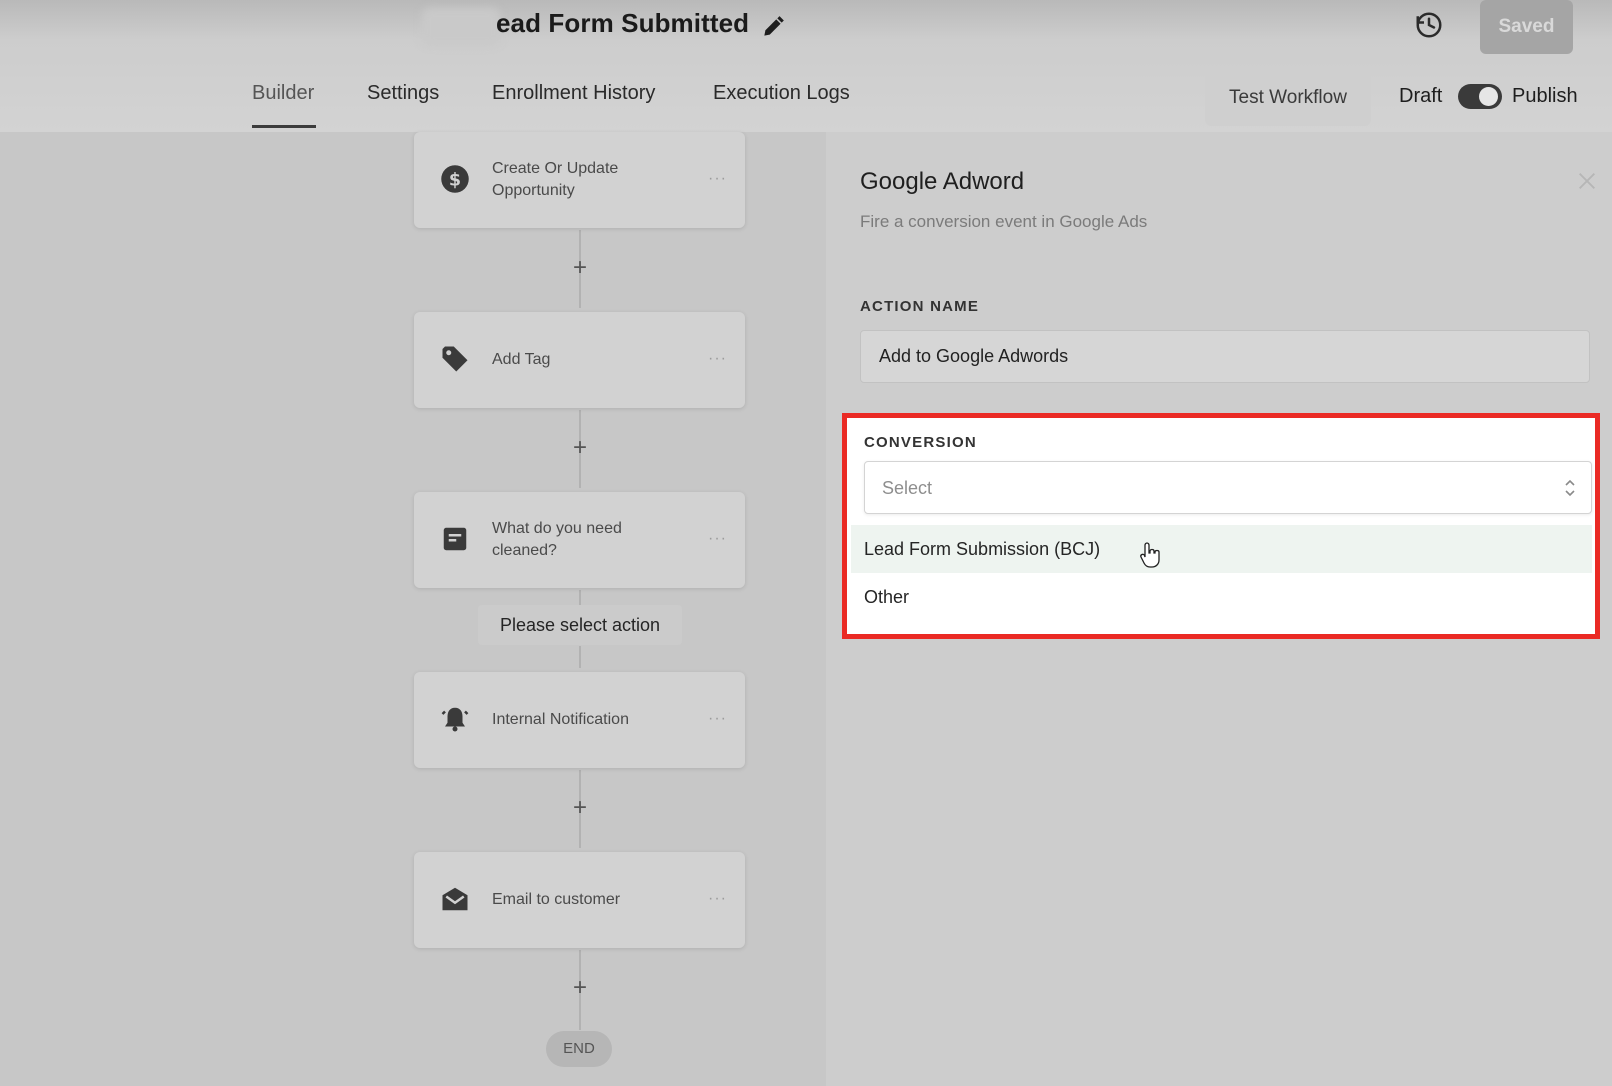 The width and height of the screenshot is (1612, 1086). What do you see at coordinates (403, 93) in the screenshot?
I see `tab-settings: Settings` at bounding box center [403, 93].